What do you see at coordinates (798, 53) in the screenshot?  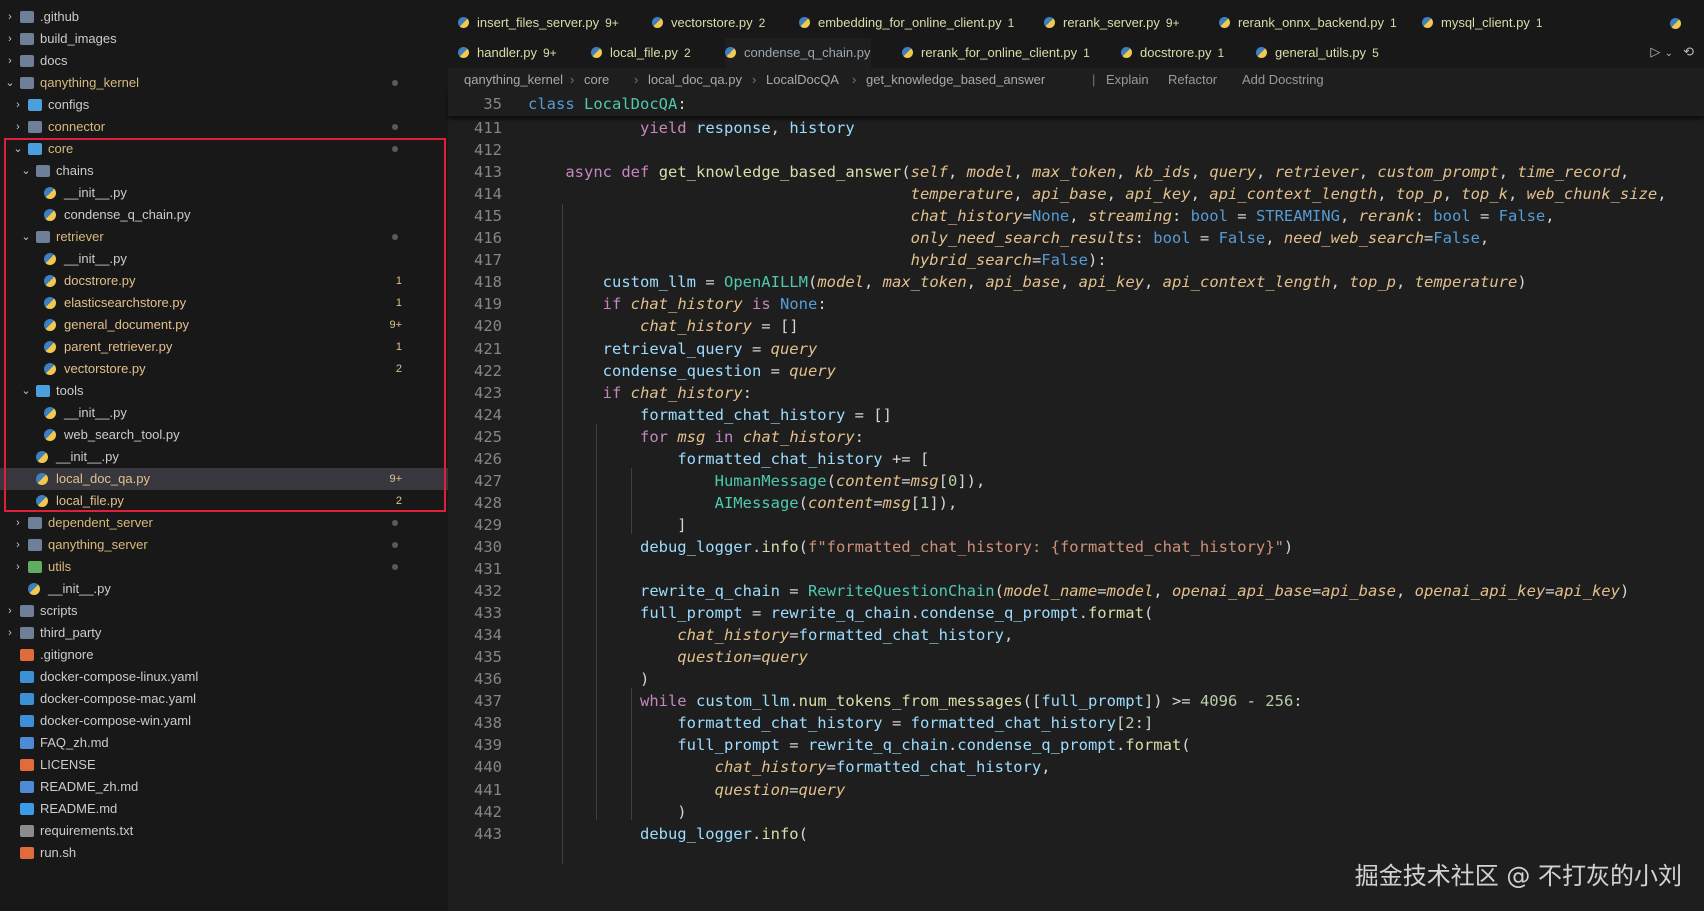 I see `editor-tab: condense_q_chain.py` at bounding box center [798, 53].